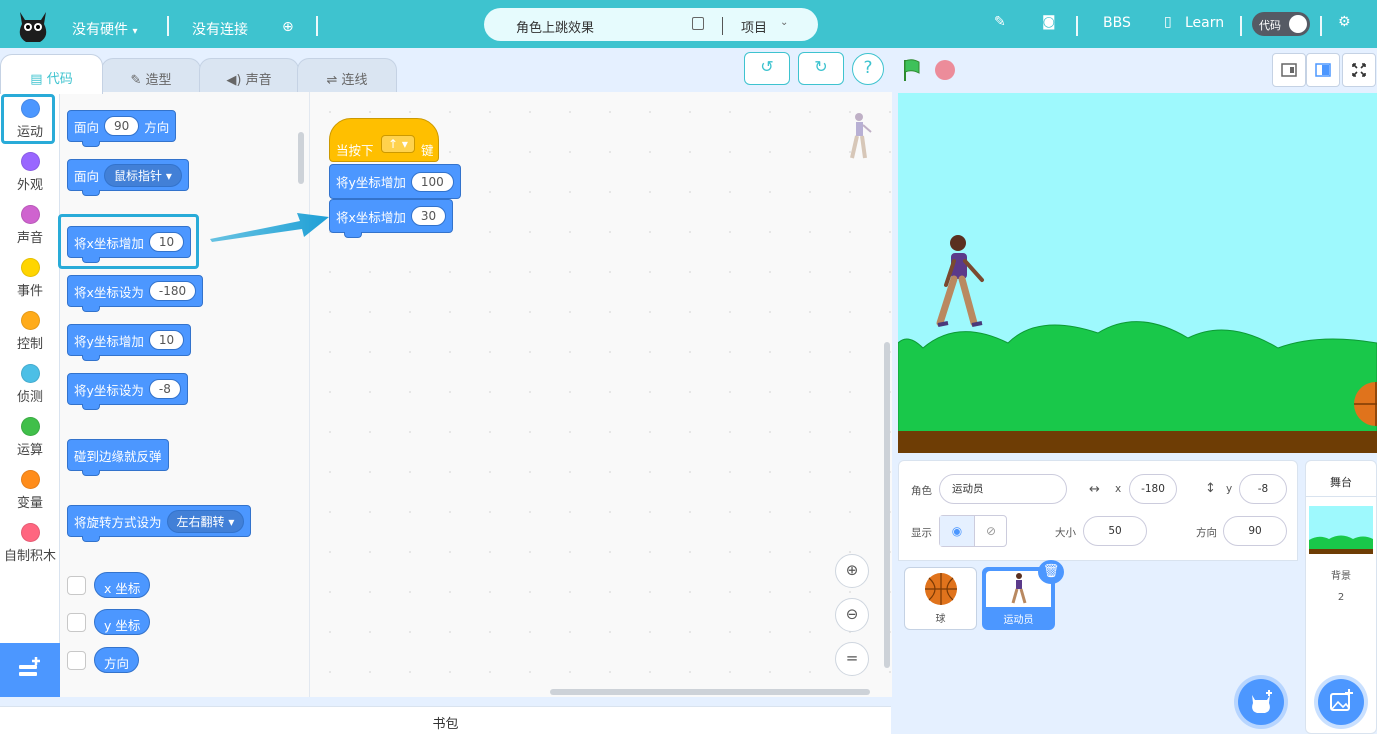  I want to click on tab-costumes: ✎ 造型, so click(151, 76).